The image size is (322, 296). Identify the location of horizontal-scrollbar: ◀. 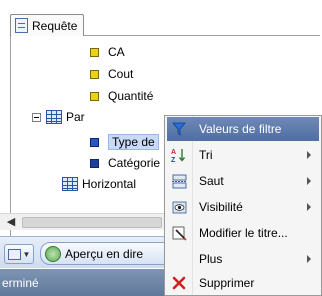
(85, 221).